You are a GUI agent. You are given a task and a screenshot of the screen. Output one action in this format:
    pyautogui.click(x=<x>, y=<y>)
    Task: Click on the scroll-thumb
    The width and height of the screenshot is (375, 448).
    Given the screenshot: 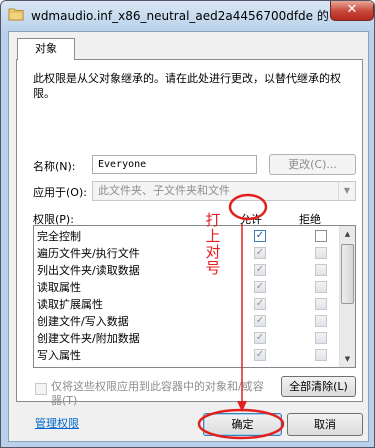 What is the action you would take?
    pyautogui.click(x=347, y=274)
    